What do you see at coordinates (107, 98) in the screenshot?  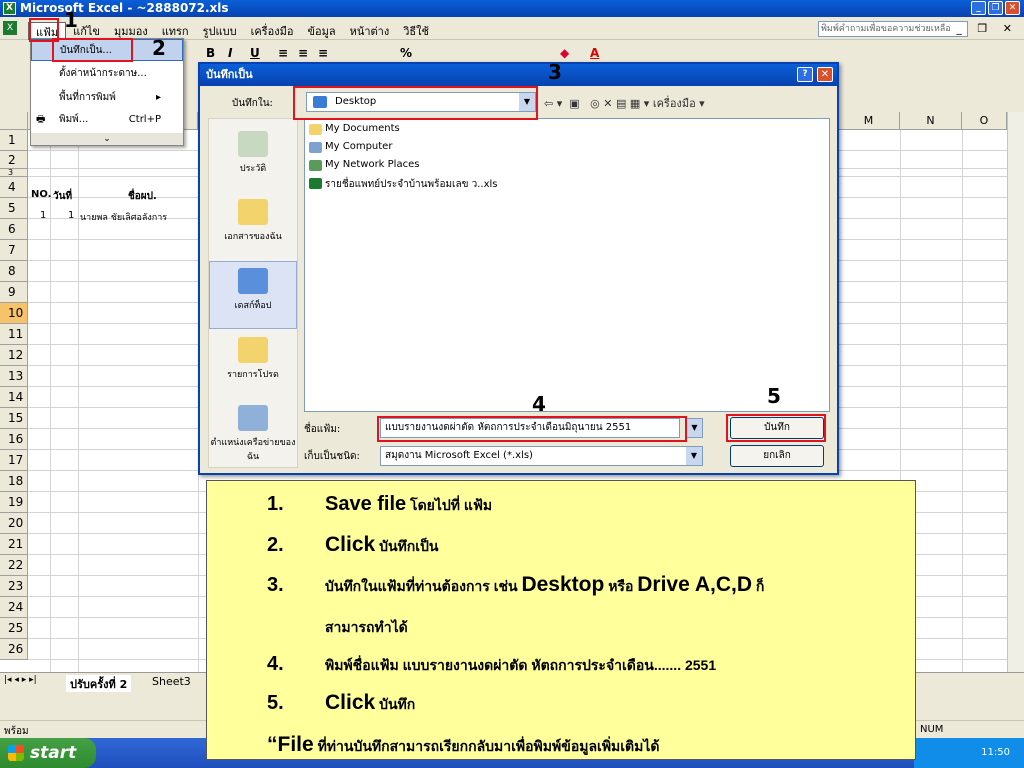 I see `menu-item-print-area: พื้นที่การพิมพ์ ▸` at bounding box center [107, 98].